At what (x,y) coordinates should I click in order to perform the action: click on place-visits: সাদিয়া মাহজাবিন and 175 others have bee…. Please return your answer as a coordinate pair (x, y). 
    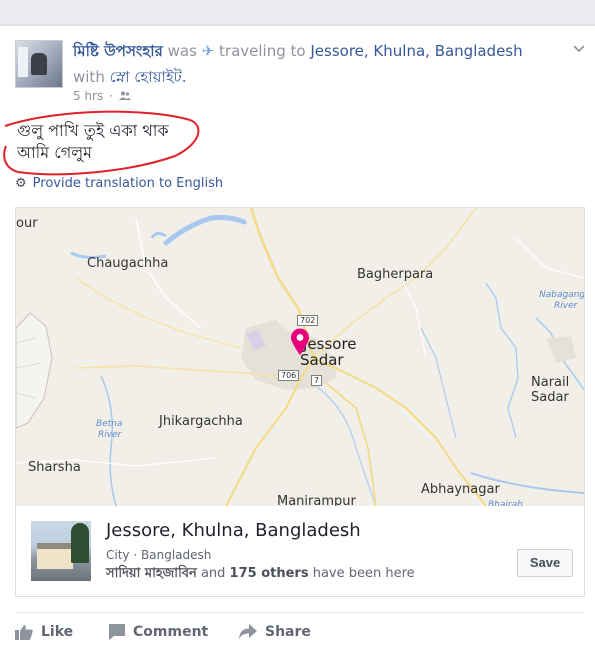
    Looking at the image, I should click on (260, 574).